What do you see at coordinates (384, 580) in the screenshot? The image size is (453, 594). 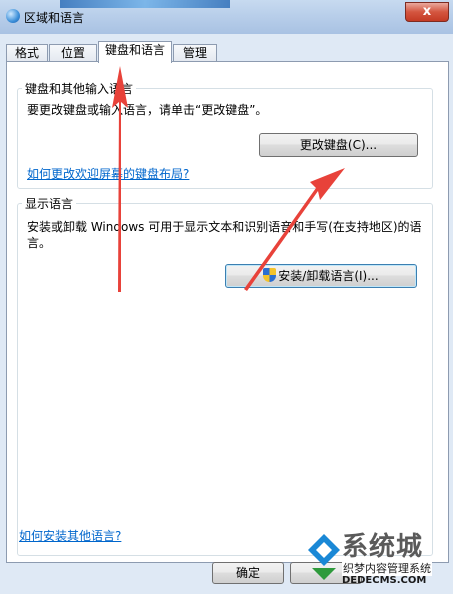 I see `watermark-site-url: DEDECMS.COM` at bounding box center [384, 580].